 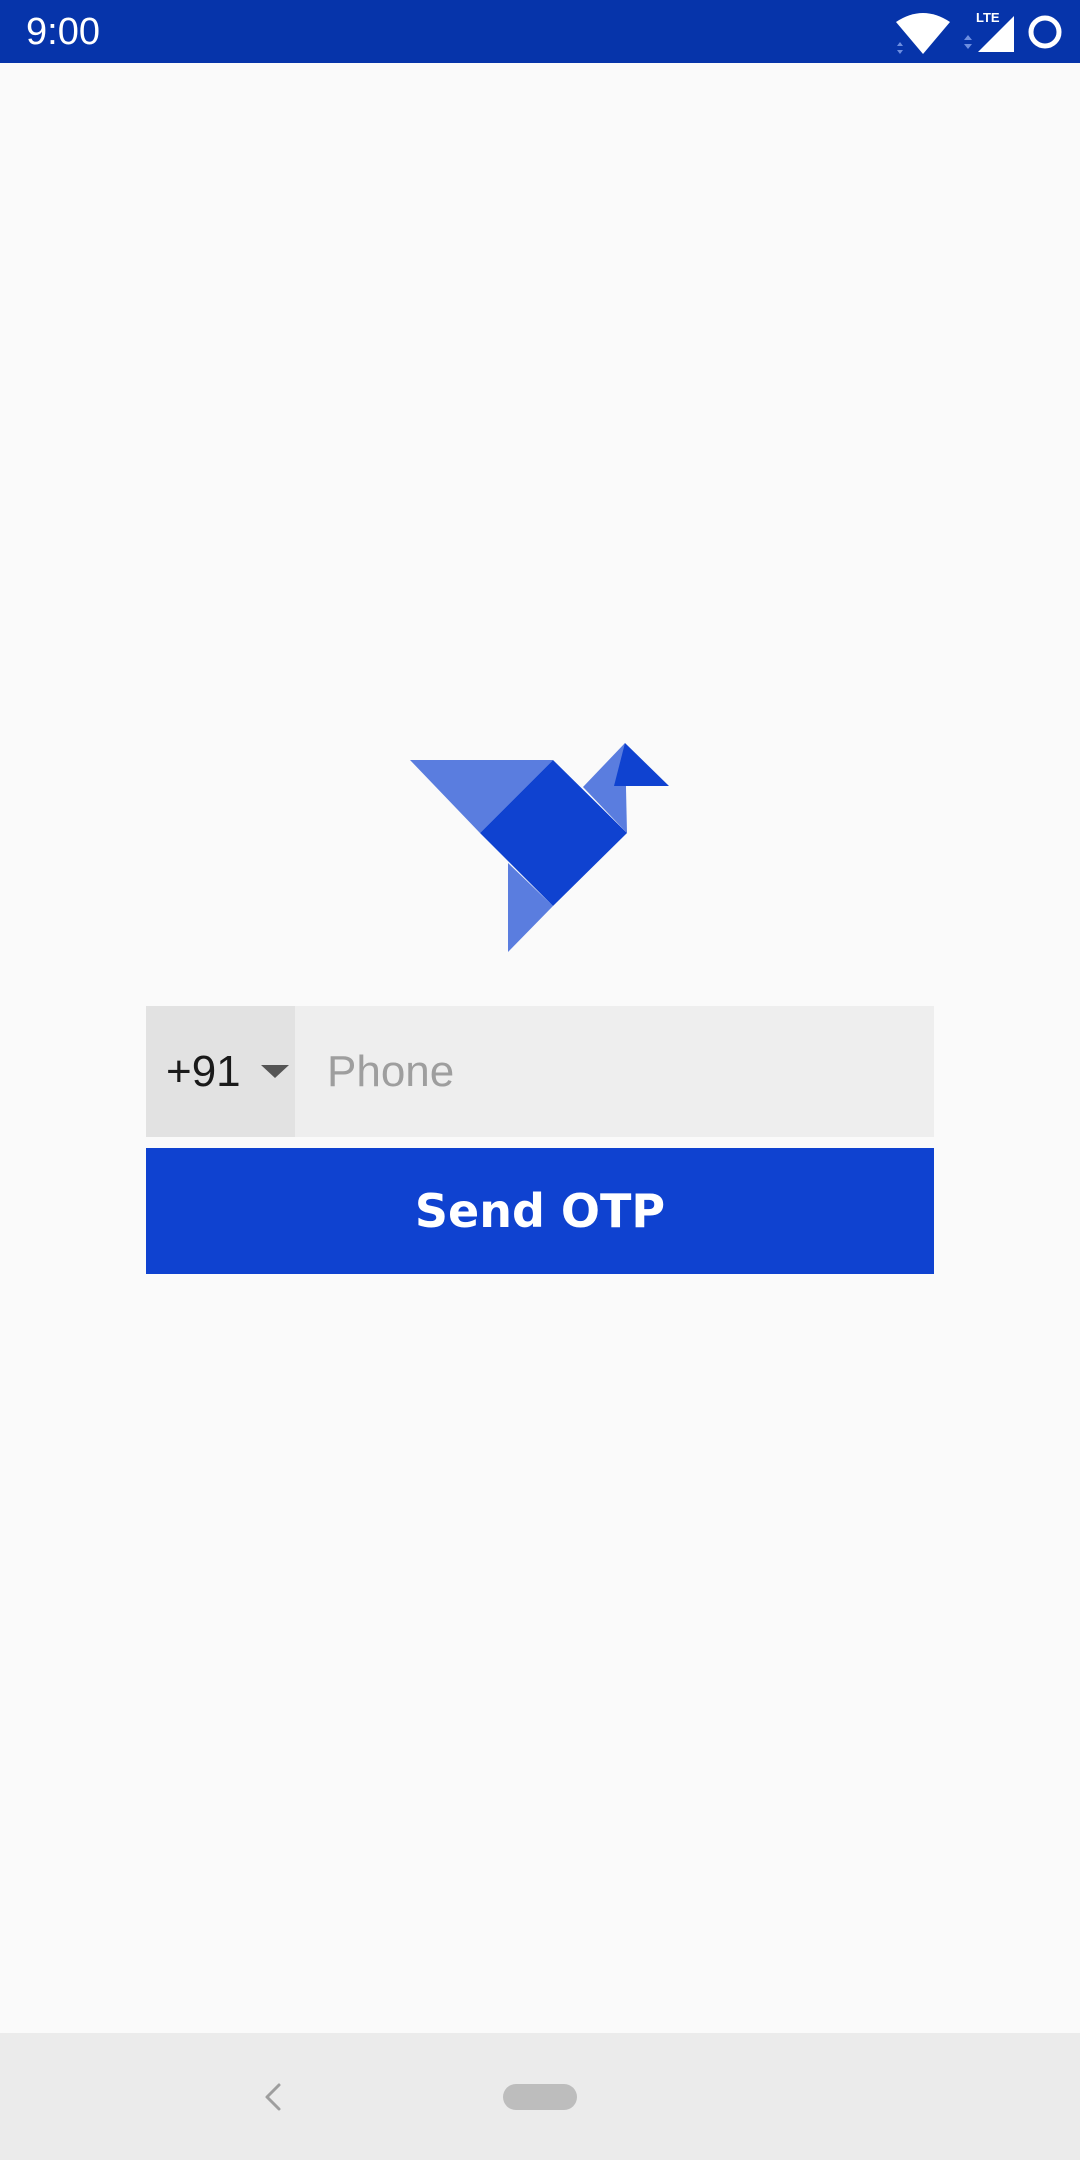 What do you see at coordinates (540, 31) in the screenshot?
I see `status-bar: 9:00 LTE` at bounding box center [540, 31].